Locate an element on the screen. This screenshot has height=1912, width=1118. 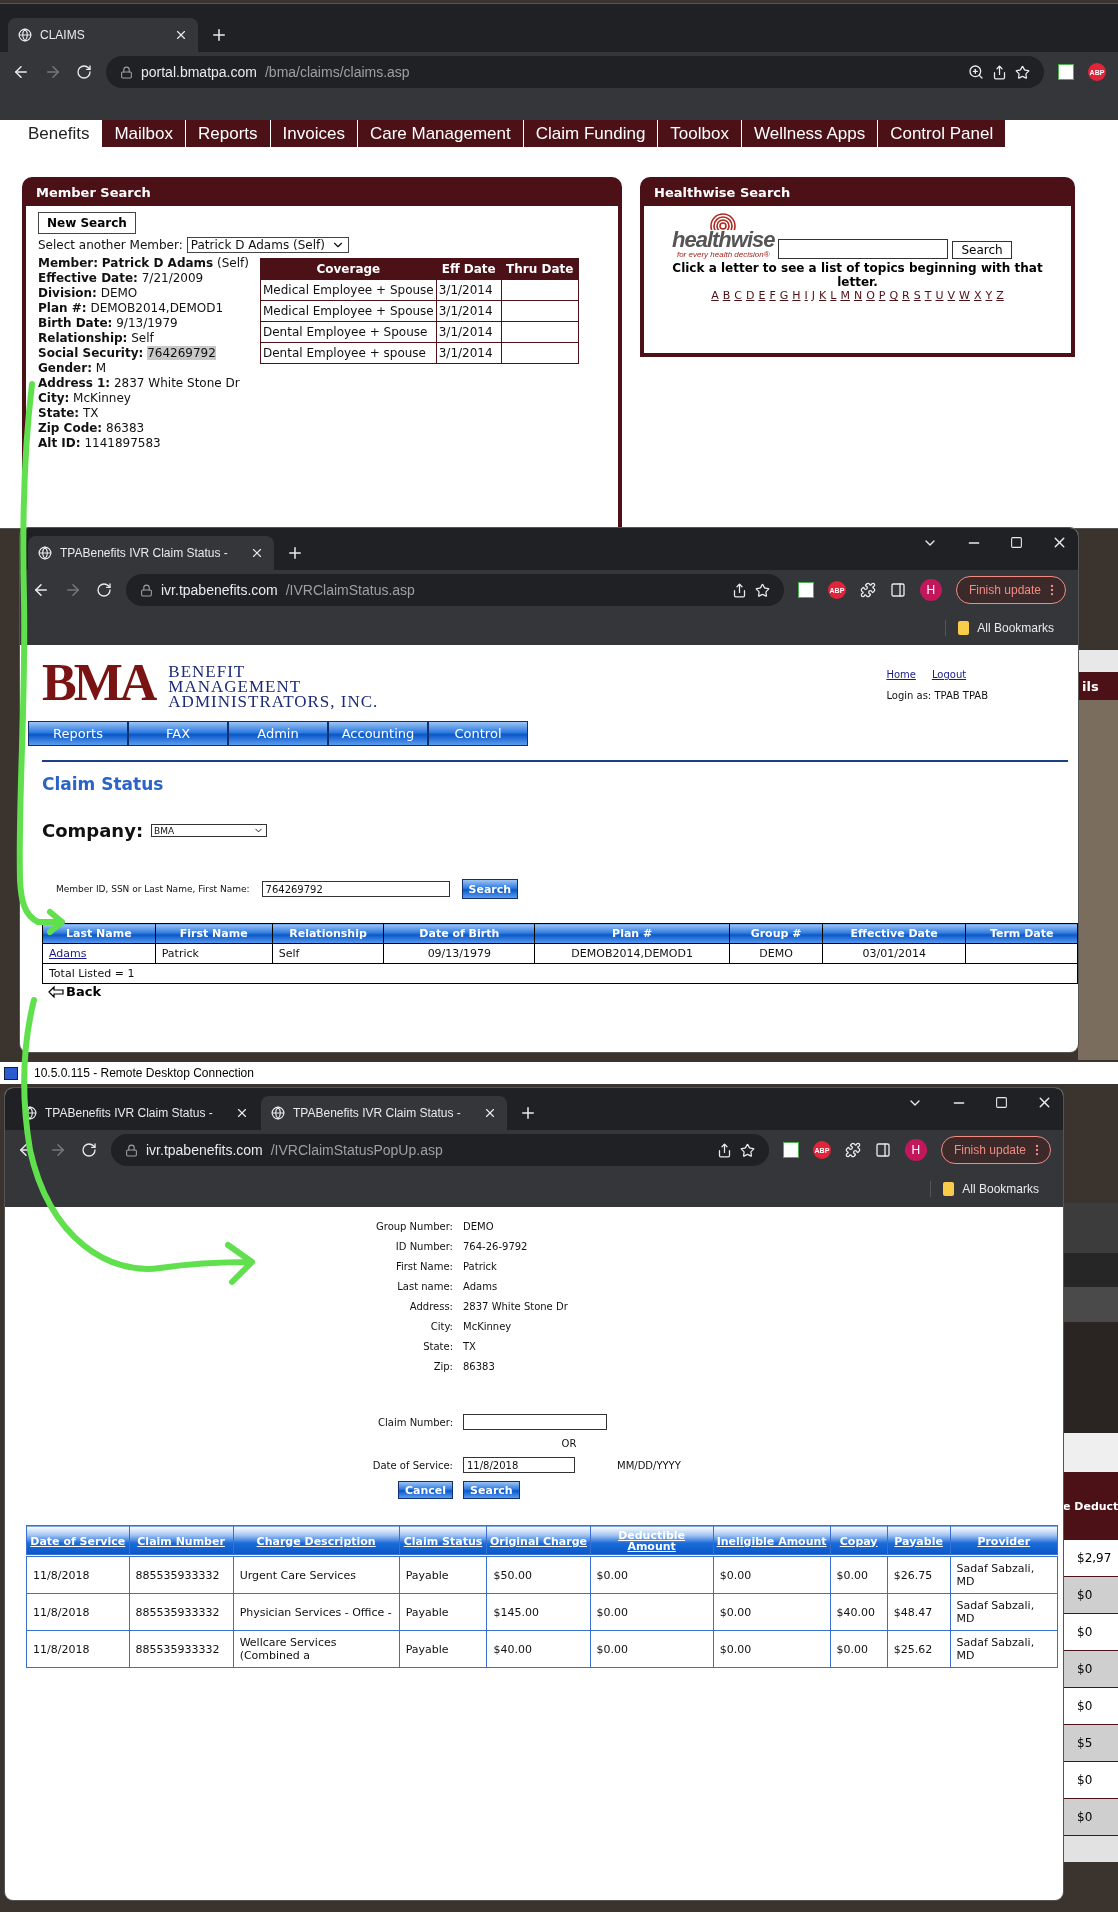
nav-tab: Toolbox is located at coordinates (700, 133).